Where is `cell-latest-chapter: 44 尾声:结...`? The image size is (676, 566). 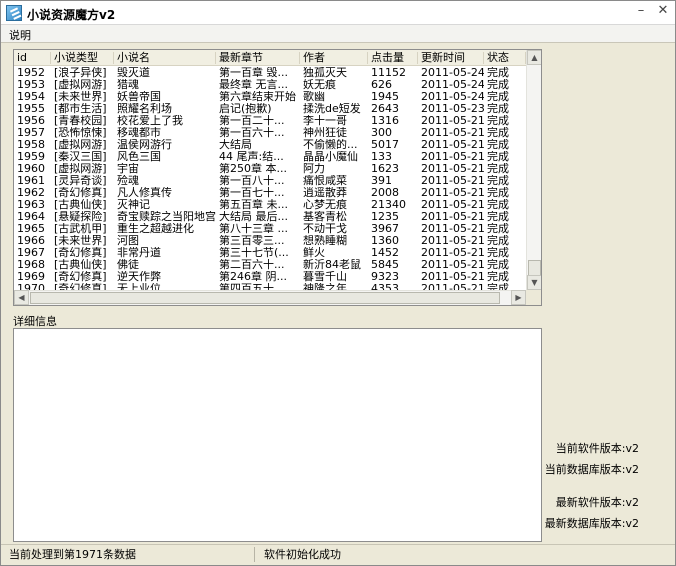
cell-latest-chapter: 44 尾声:结... is located at coordinates (251, 157).